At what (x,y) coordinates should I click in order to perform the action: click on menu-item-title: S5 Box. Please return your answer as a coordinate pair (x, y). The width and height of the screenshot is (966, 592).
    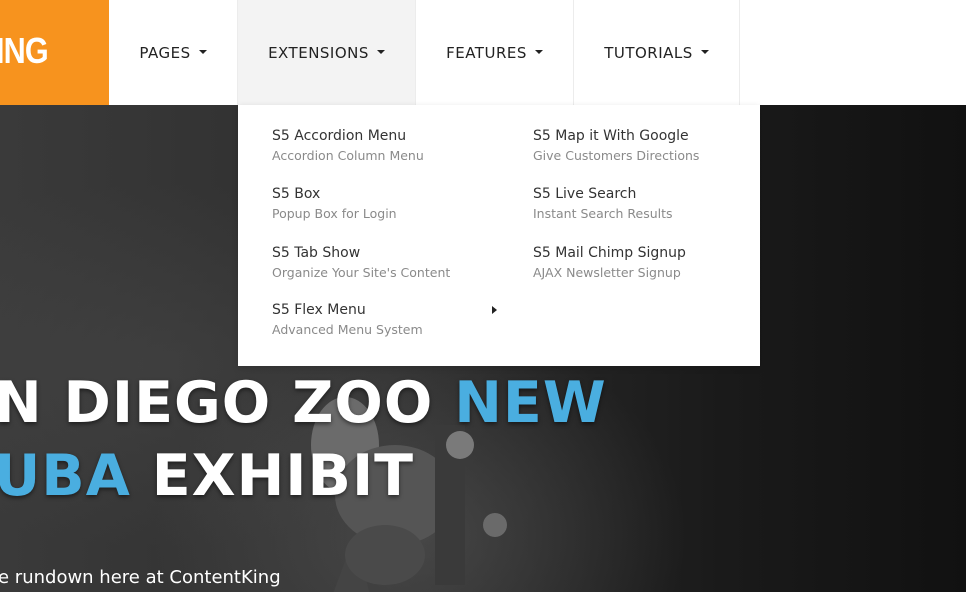
    Looking at the image, I should click on (296, 194).